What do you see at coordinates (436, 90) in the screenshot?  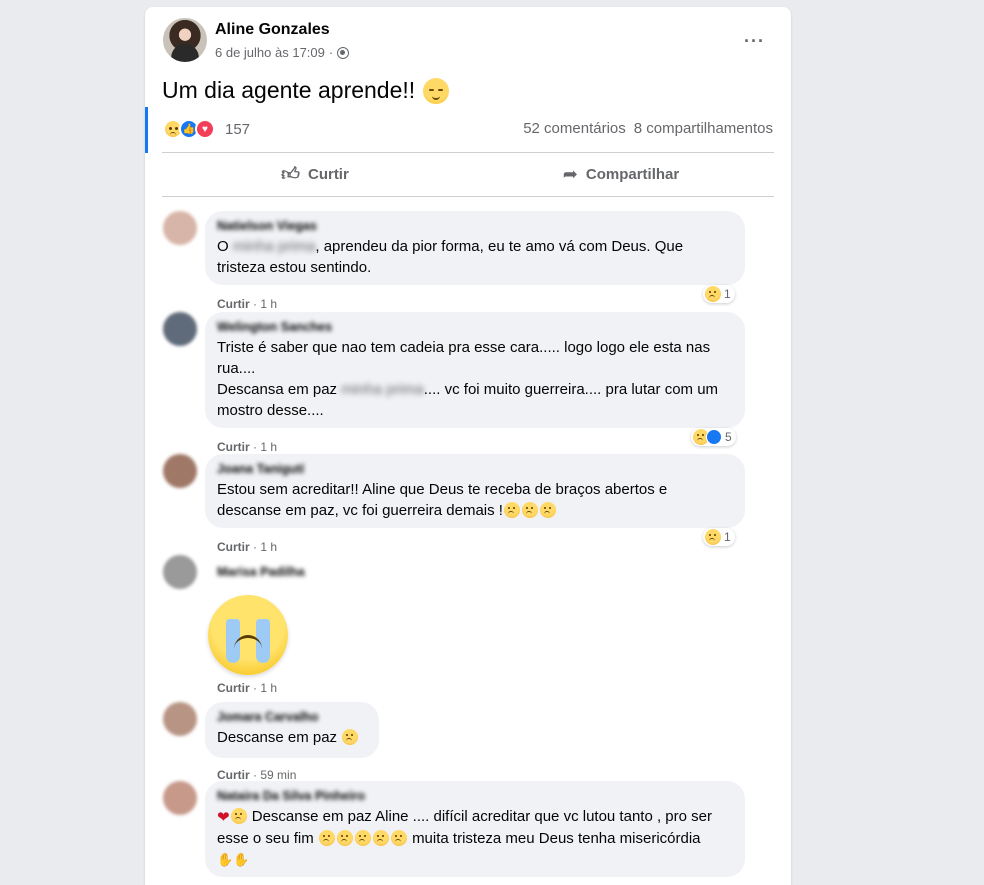 I see `relieved-face-icon` at bounding box center [436, 90].